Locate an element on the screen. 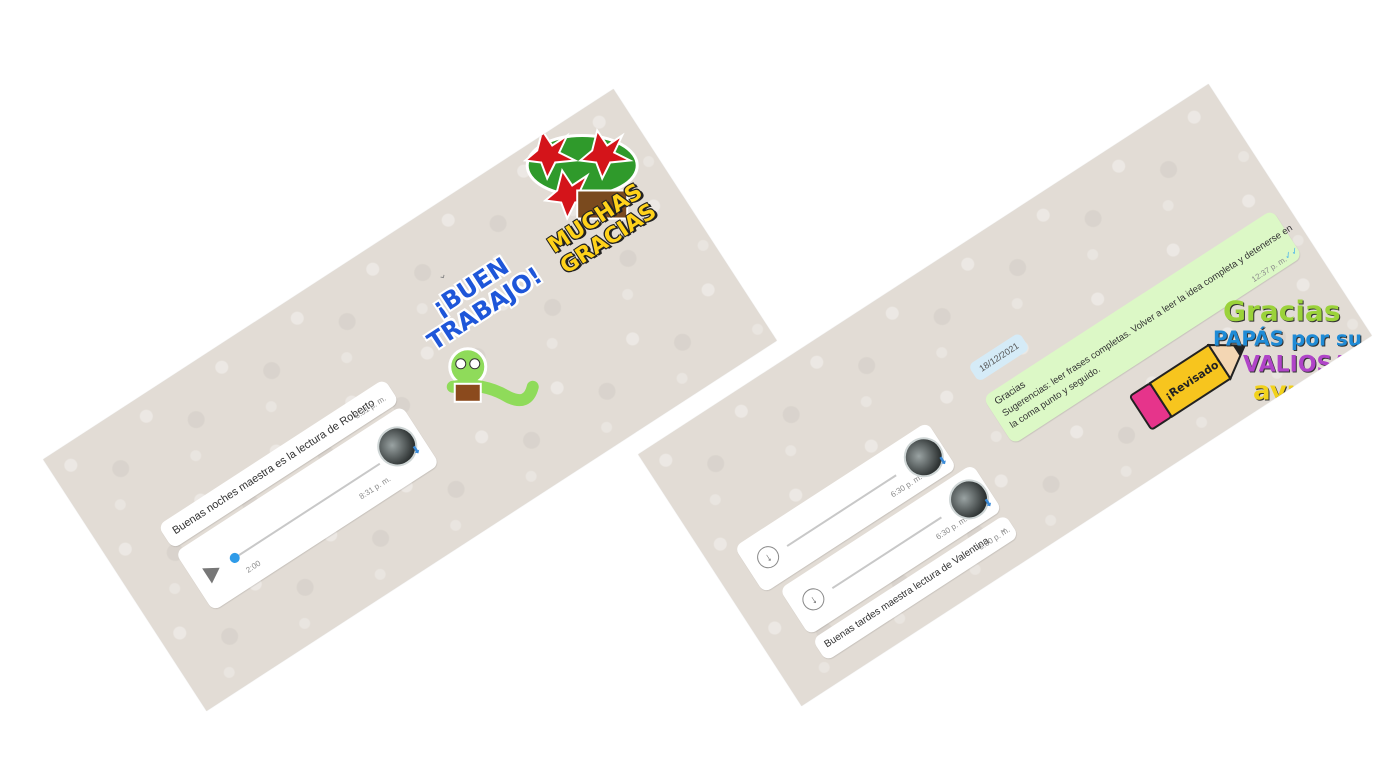 This screenshot has width=1385, height=778. gracias-word: Gracias is located at coordinates (1282, 311).